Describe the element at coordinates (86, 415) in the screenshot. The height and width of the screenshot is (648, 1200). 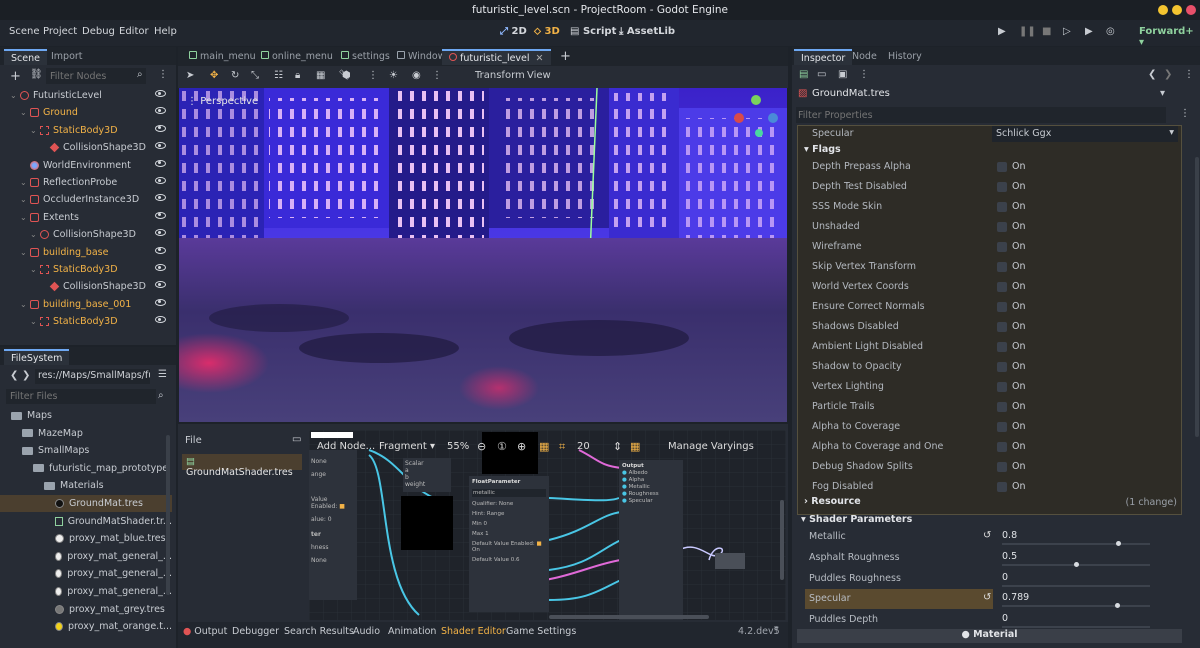
I see `fs-entry: Maps` at that location.